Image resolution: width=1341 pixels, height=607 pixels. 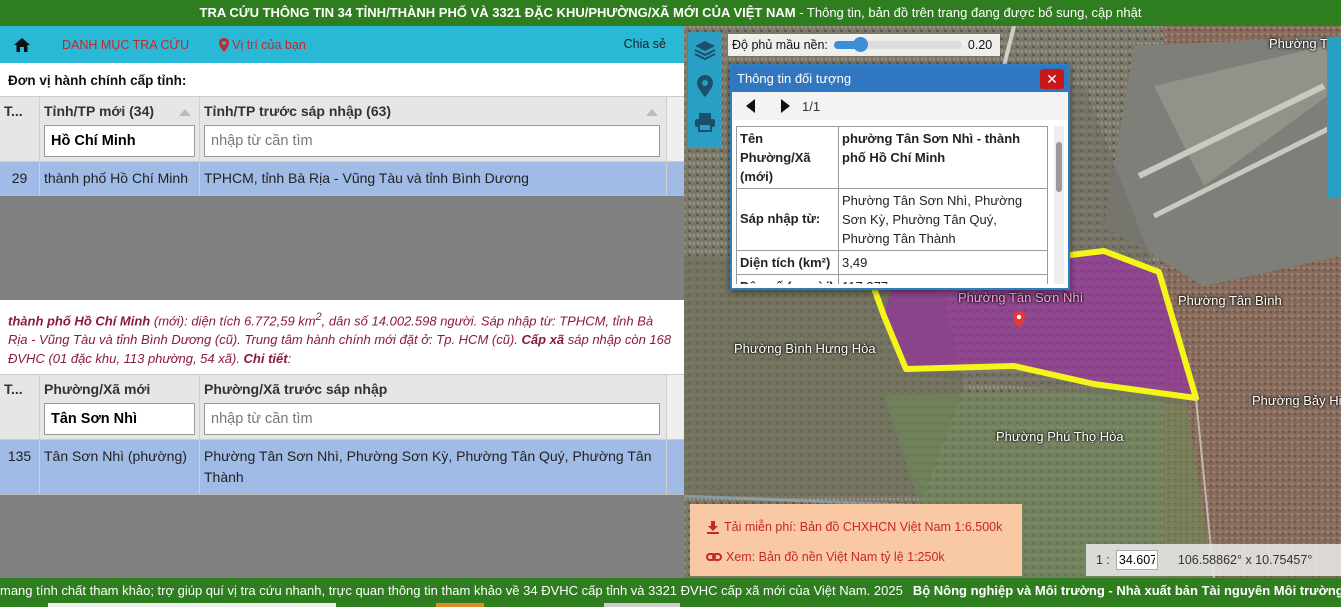 I want to click on map-pin-icon, so click(x=705, y=86).